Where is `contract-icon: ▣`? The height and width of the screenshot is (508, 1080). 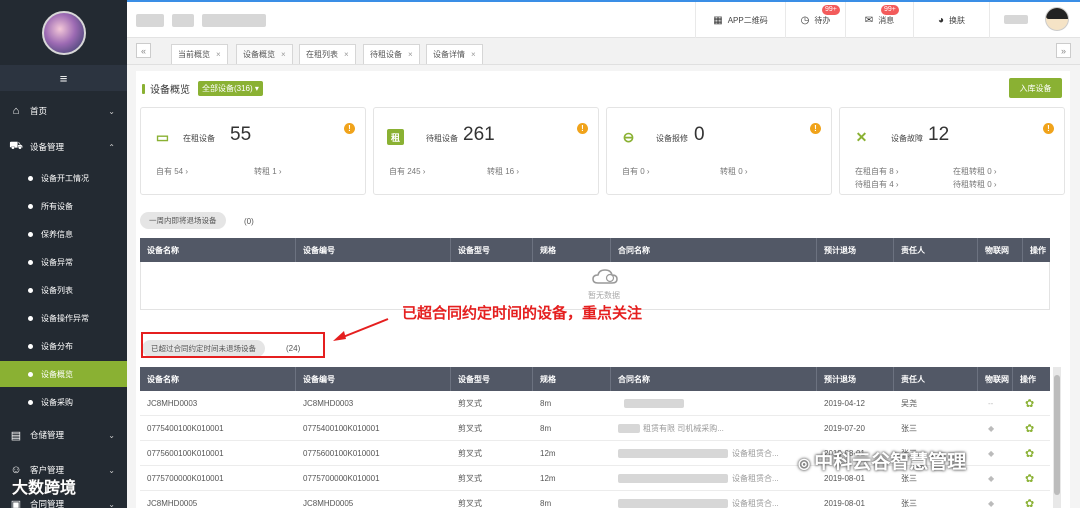
contract-icon: ▣ is located at coordinates (16, 503).